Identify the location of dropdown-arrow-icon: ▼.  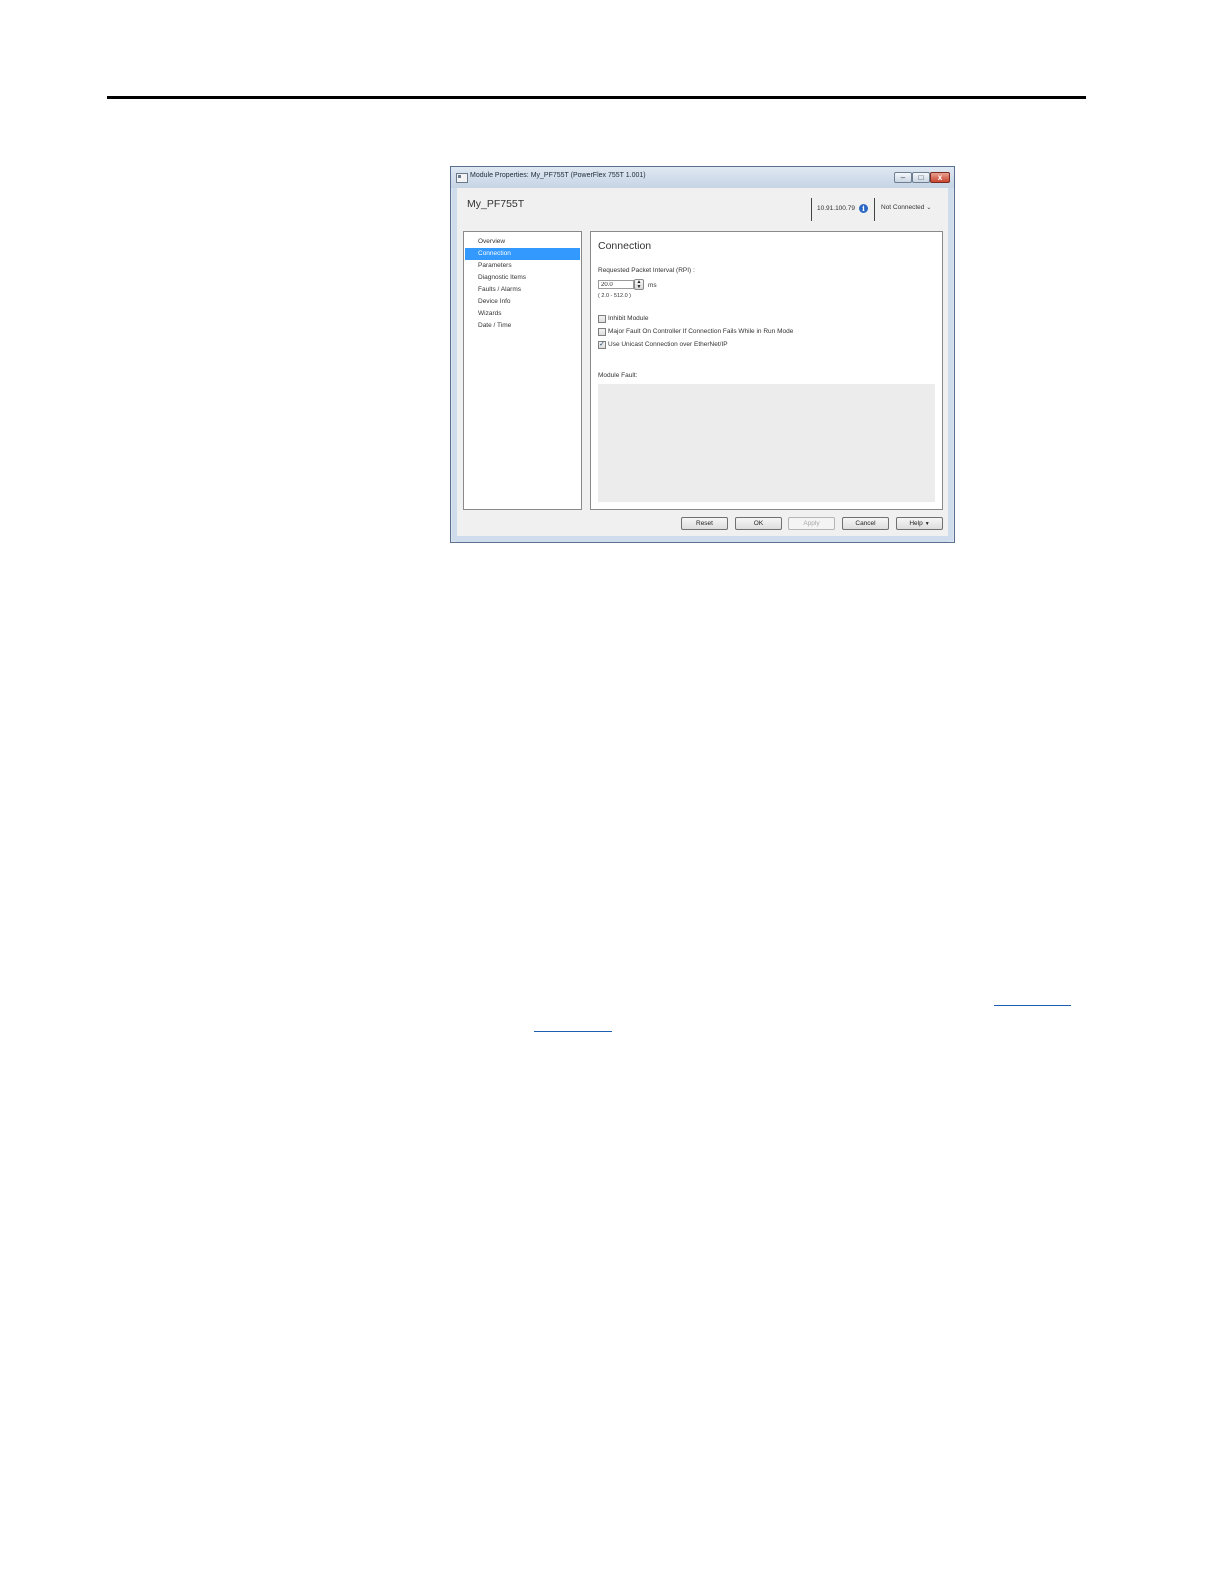
(927, 524).